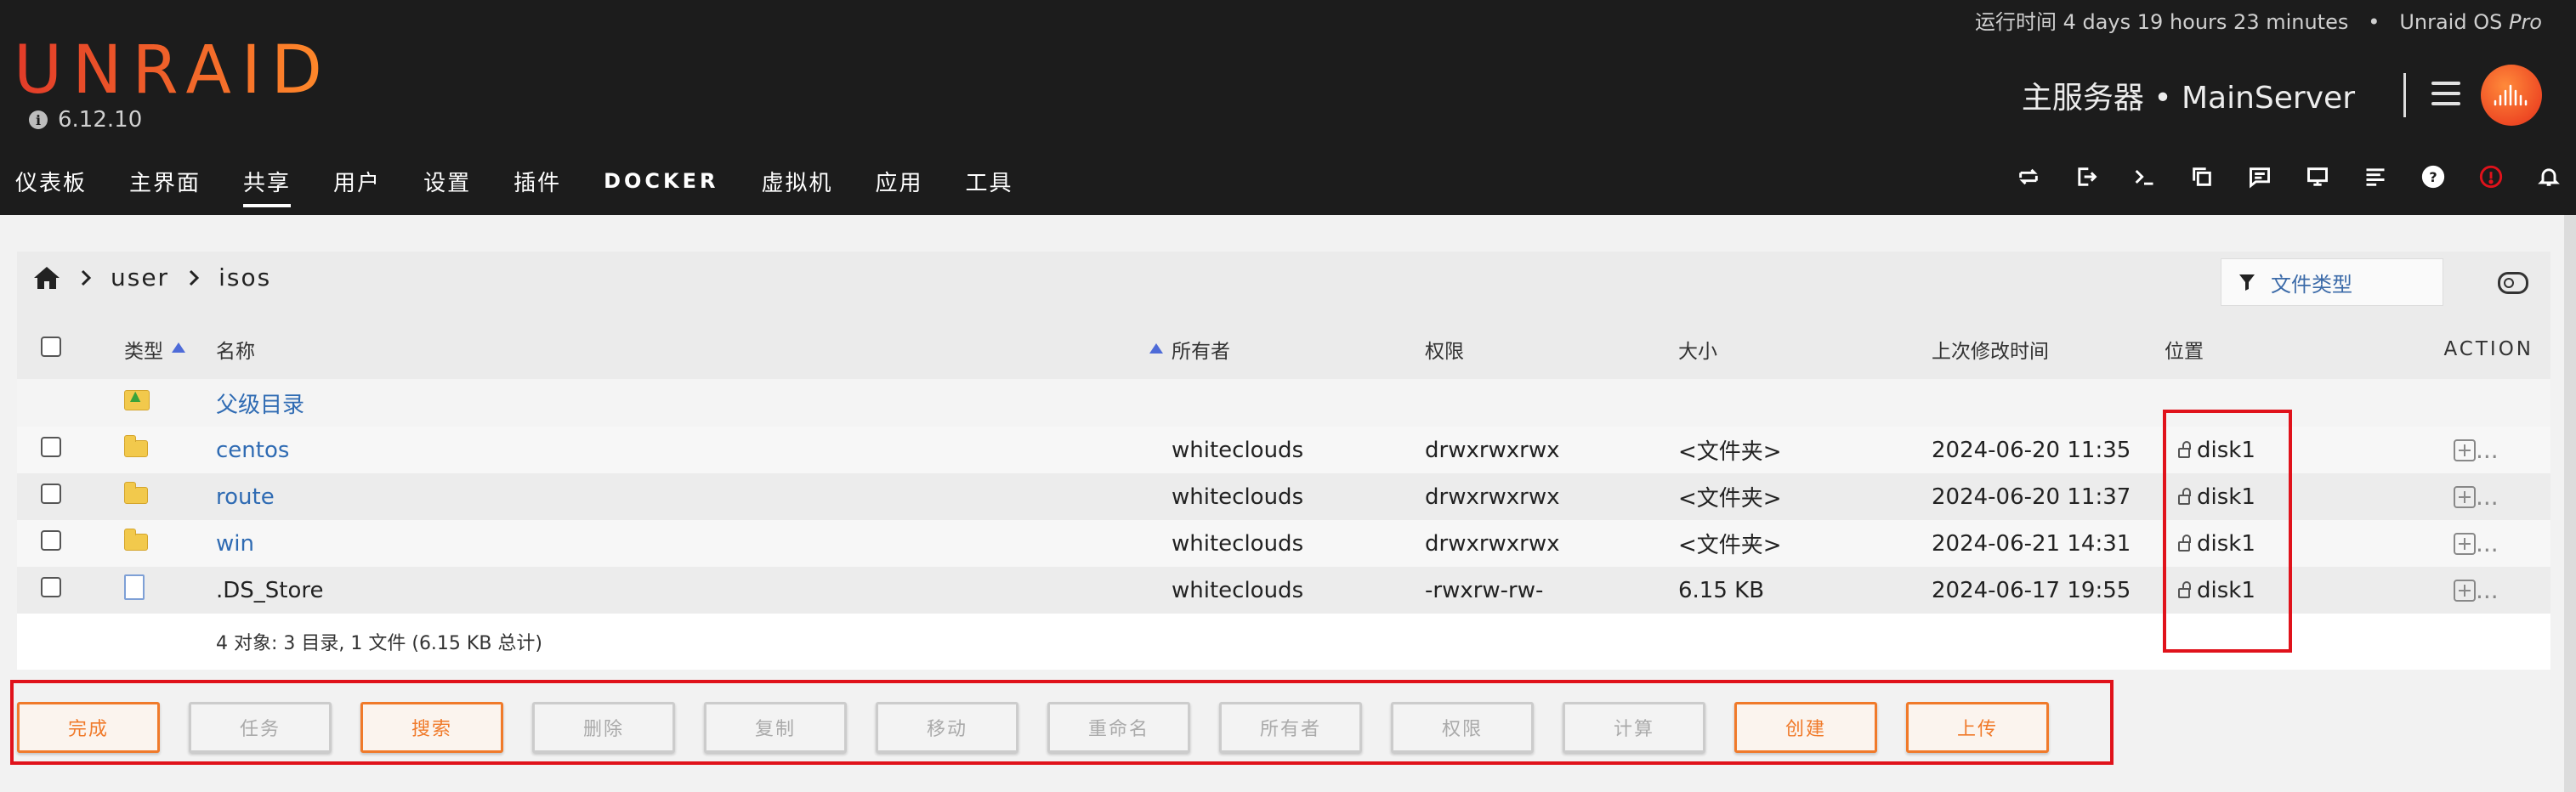 This screenshot has height=792, width=2576. What do you see at coordinates (170, 349) in the screenshot?
I see `column-type: 类型` at bounding box center [170, 349].